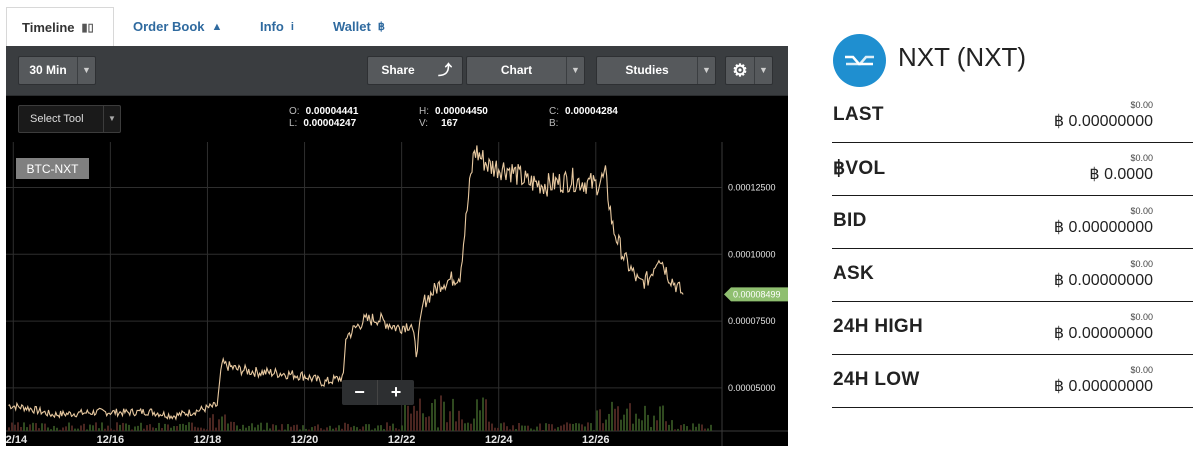 The width and height of the screenshot is (1196, 450). What do you see at coordinates (360, 392) in the screenshot?
I see `zoom-out-button: −` at bounding box center [360, 392].